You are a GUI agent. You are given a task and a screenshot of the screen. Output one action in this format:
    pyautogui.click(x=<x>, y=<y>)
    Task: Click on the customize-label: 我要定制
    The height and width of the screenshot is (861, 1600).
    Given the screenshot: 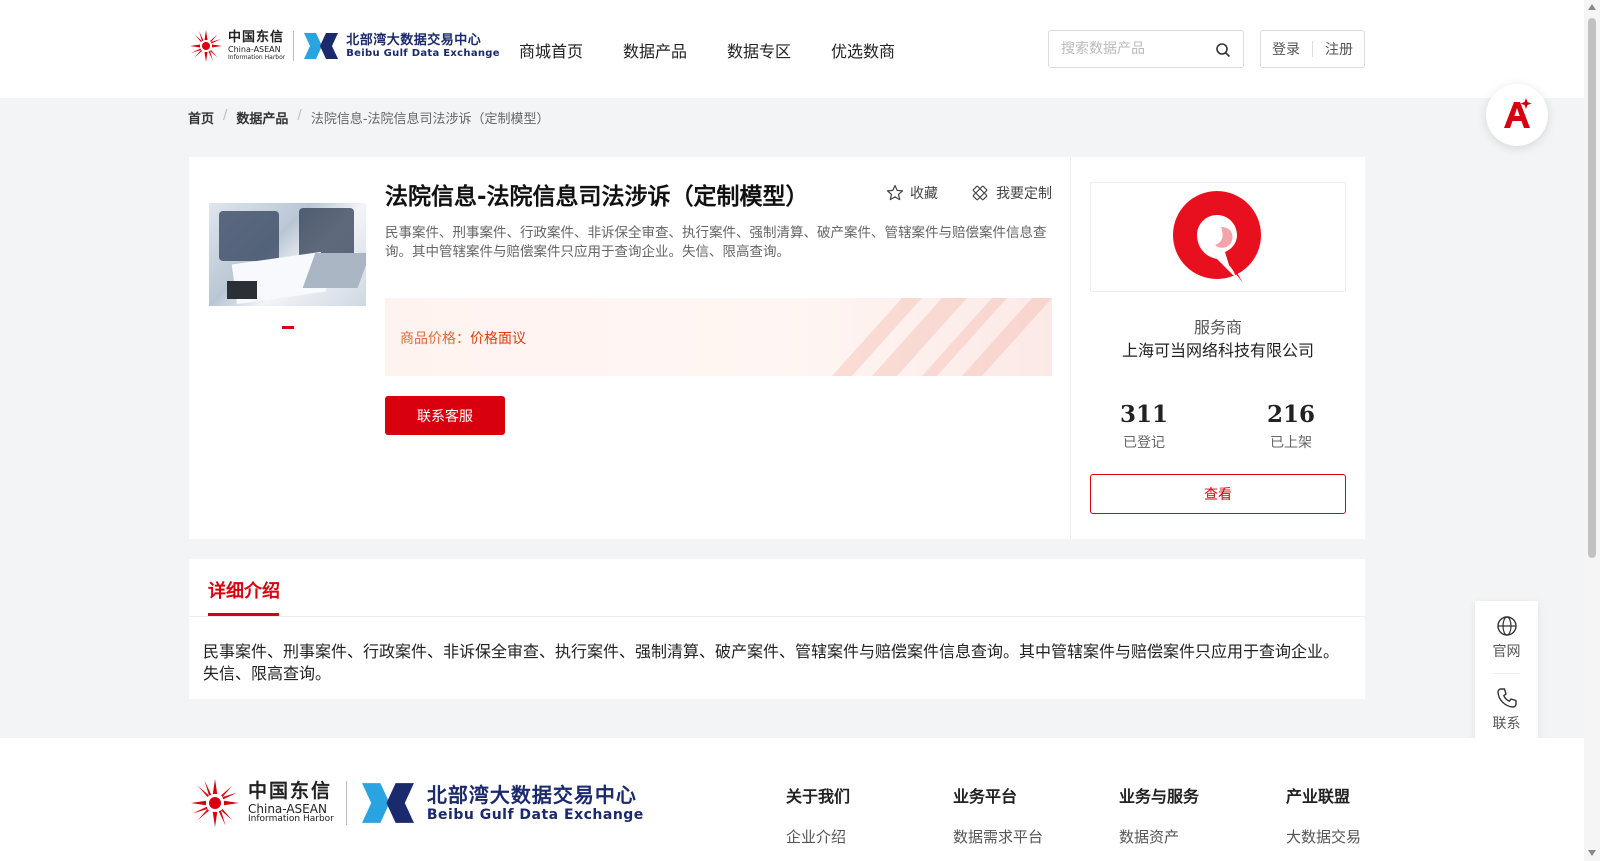 What is the action you would take?
    pyautogui.click(x=1024, y=194)
    